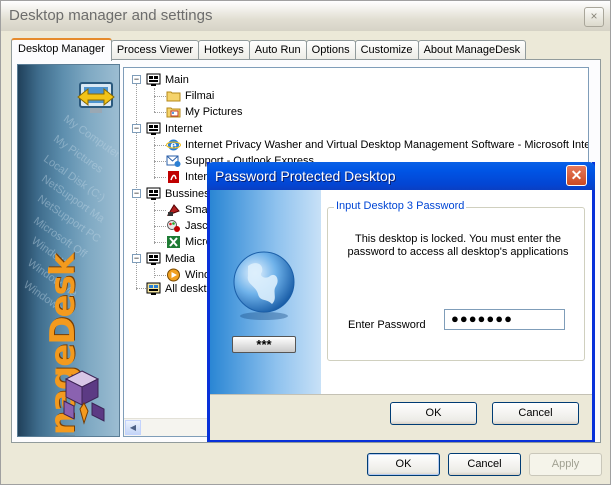 The height and width of the screenshot is (485, 611). What do you see at coordinates (180, 259) in the screenshot?
I see `tree-node-label: Media` at bounding box center [180, 259].